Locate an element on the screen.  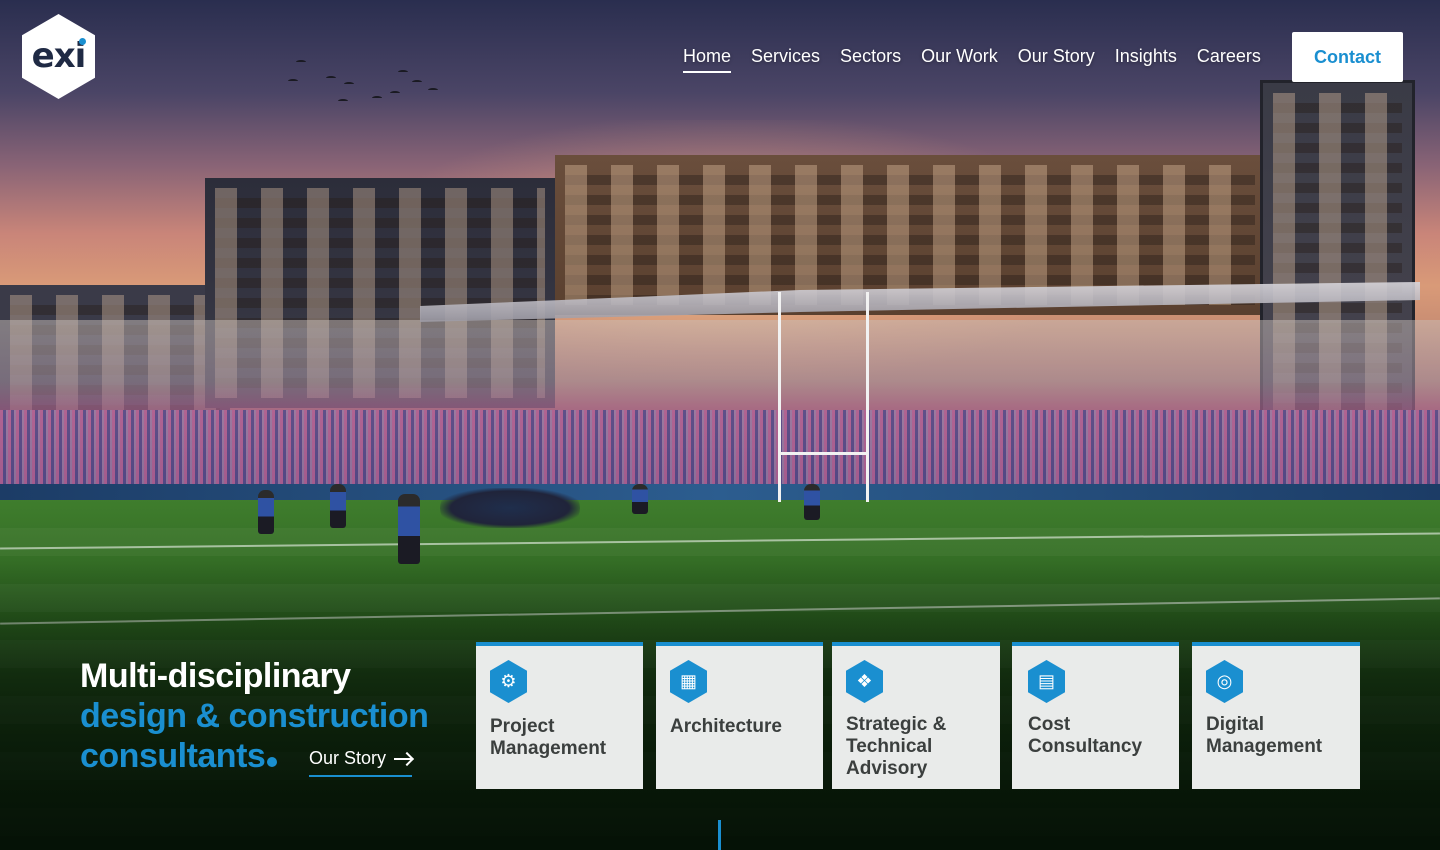
headline-line-2: design & construction is located at coordinates (254, 716).